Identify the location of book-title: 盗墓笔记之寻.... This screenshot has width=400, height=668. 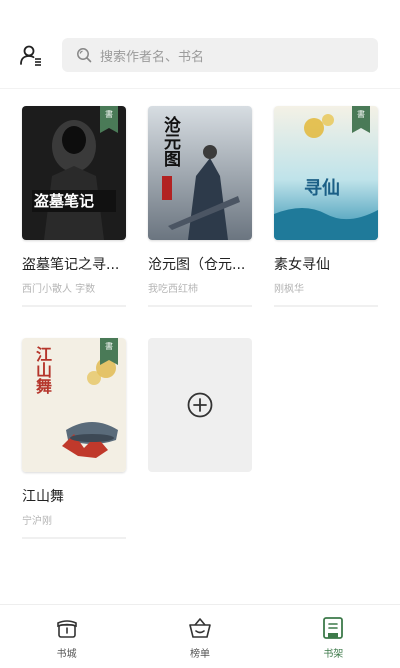
(71, 265).